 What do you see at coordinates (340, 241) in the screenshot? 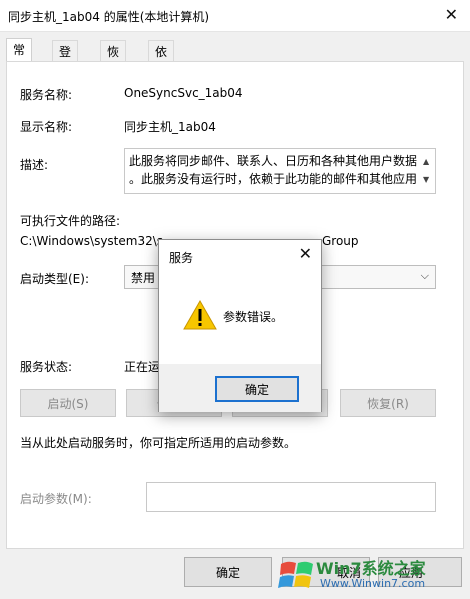
I see `exe-path-tail: Group` at bounding box center [340, 241].